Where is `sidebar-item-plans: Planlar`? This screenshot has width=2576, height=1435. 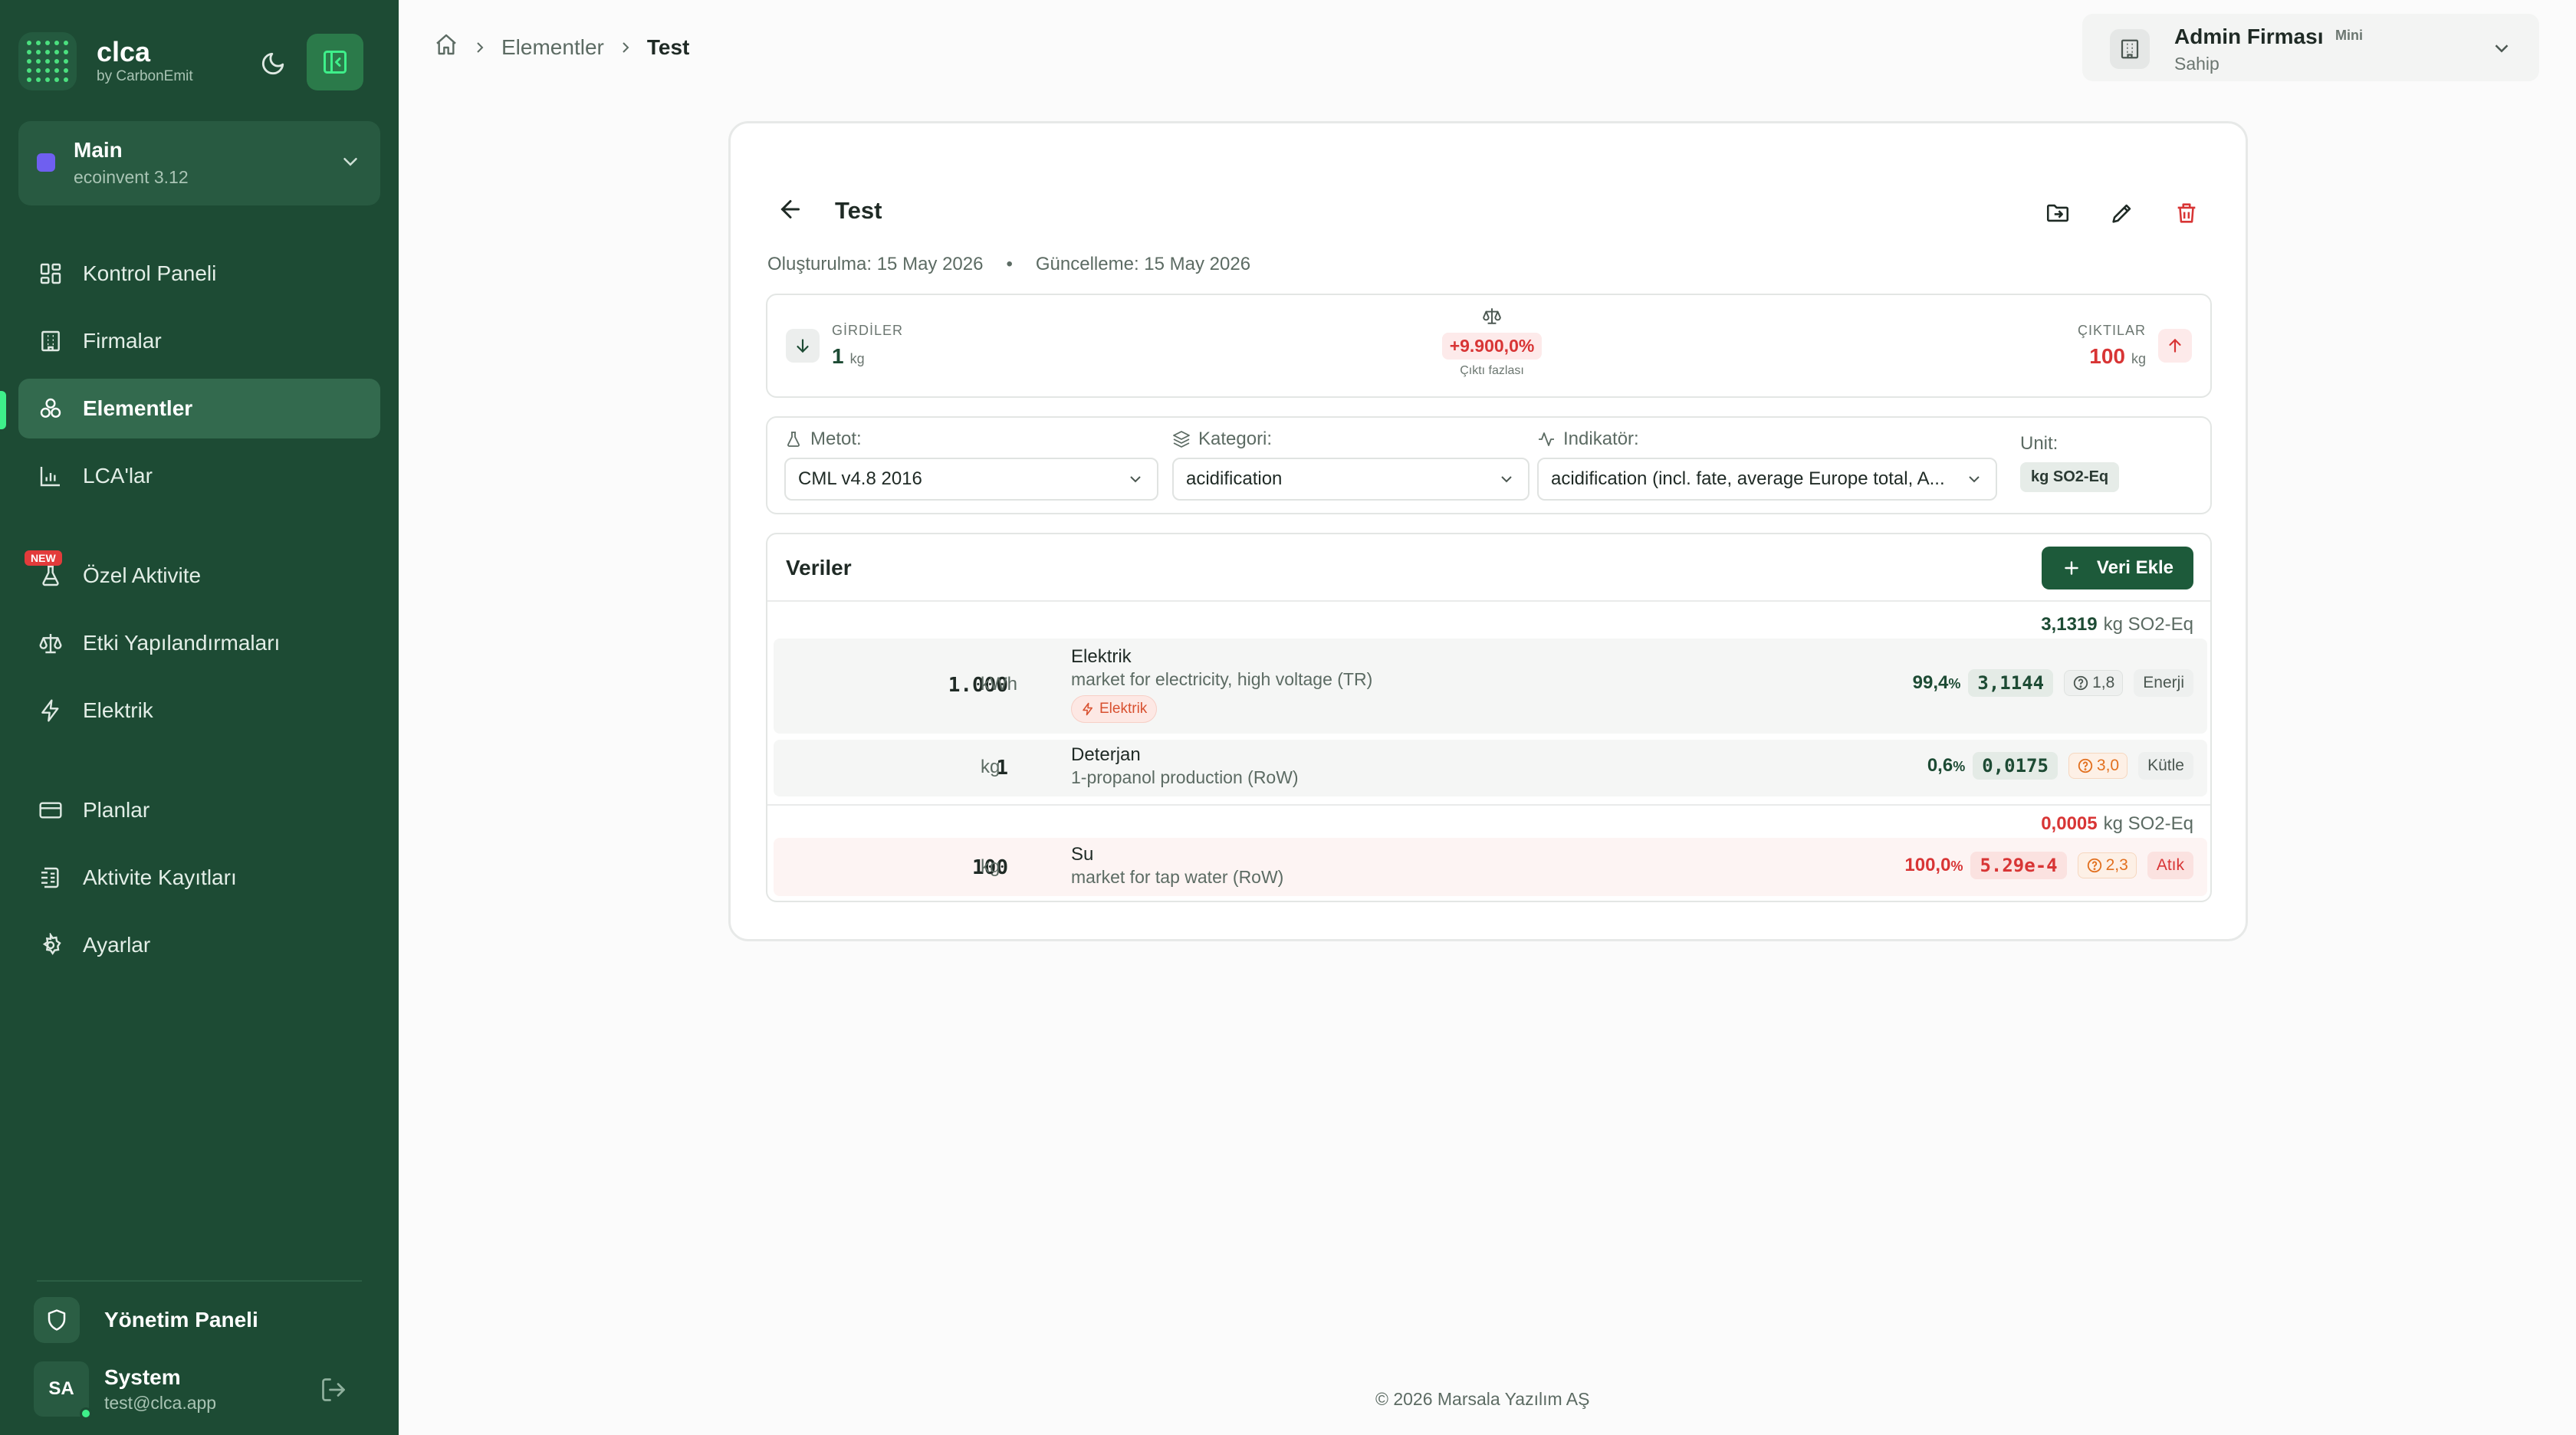
sidebar-item-plans: Planlar is located at coordinates (199, 810).